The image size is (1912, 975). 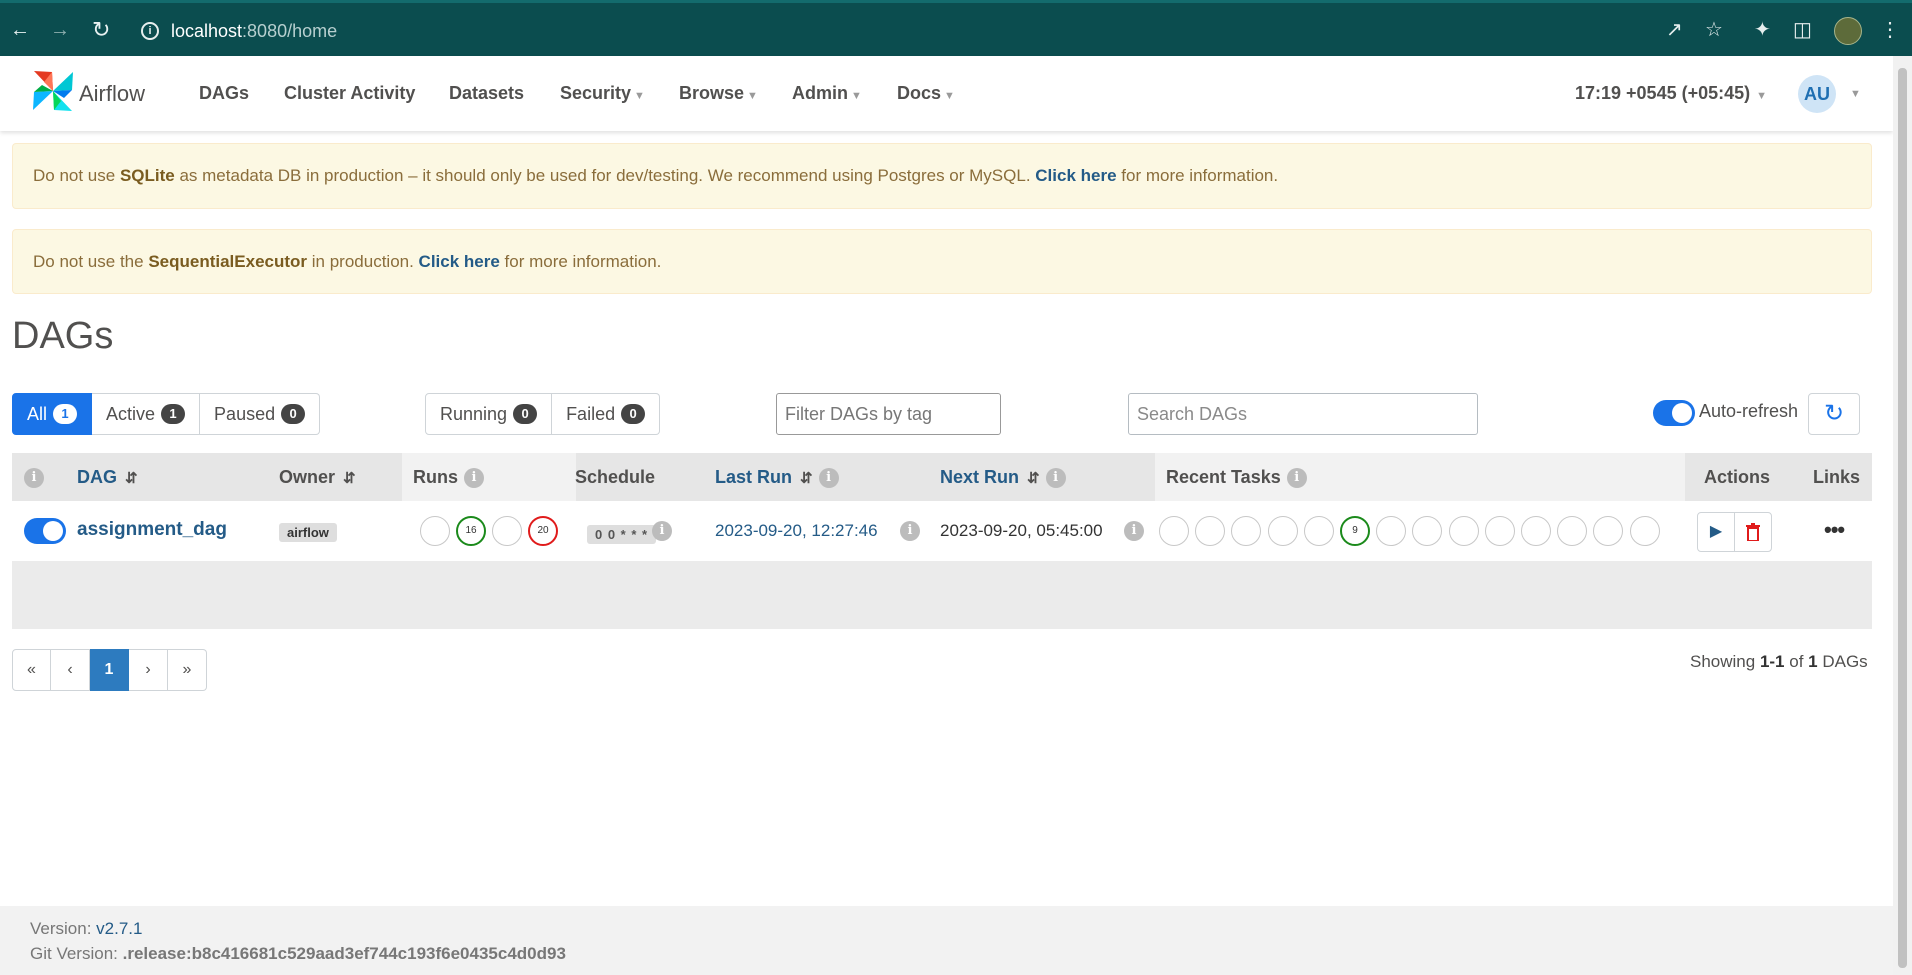 I want to click on page-prev: ‹, so click(x=70, y=670).